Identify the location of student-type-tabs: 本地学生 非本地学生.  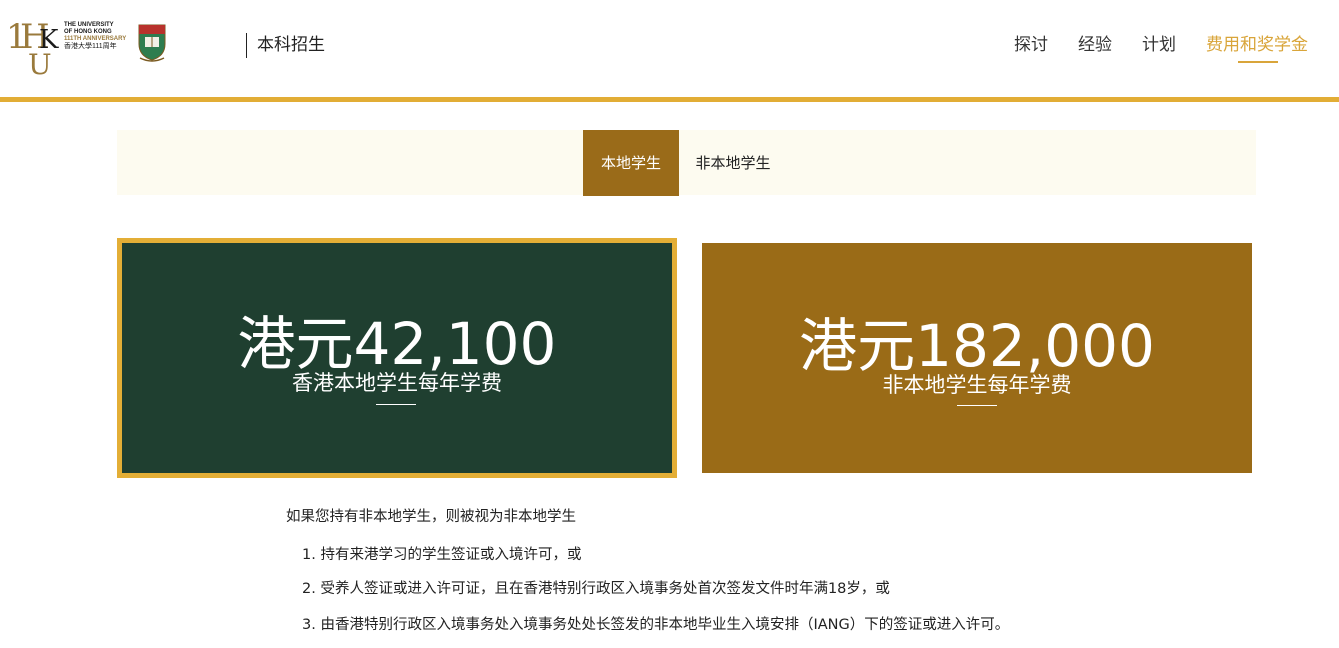
(686, 163).